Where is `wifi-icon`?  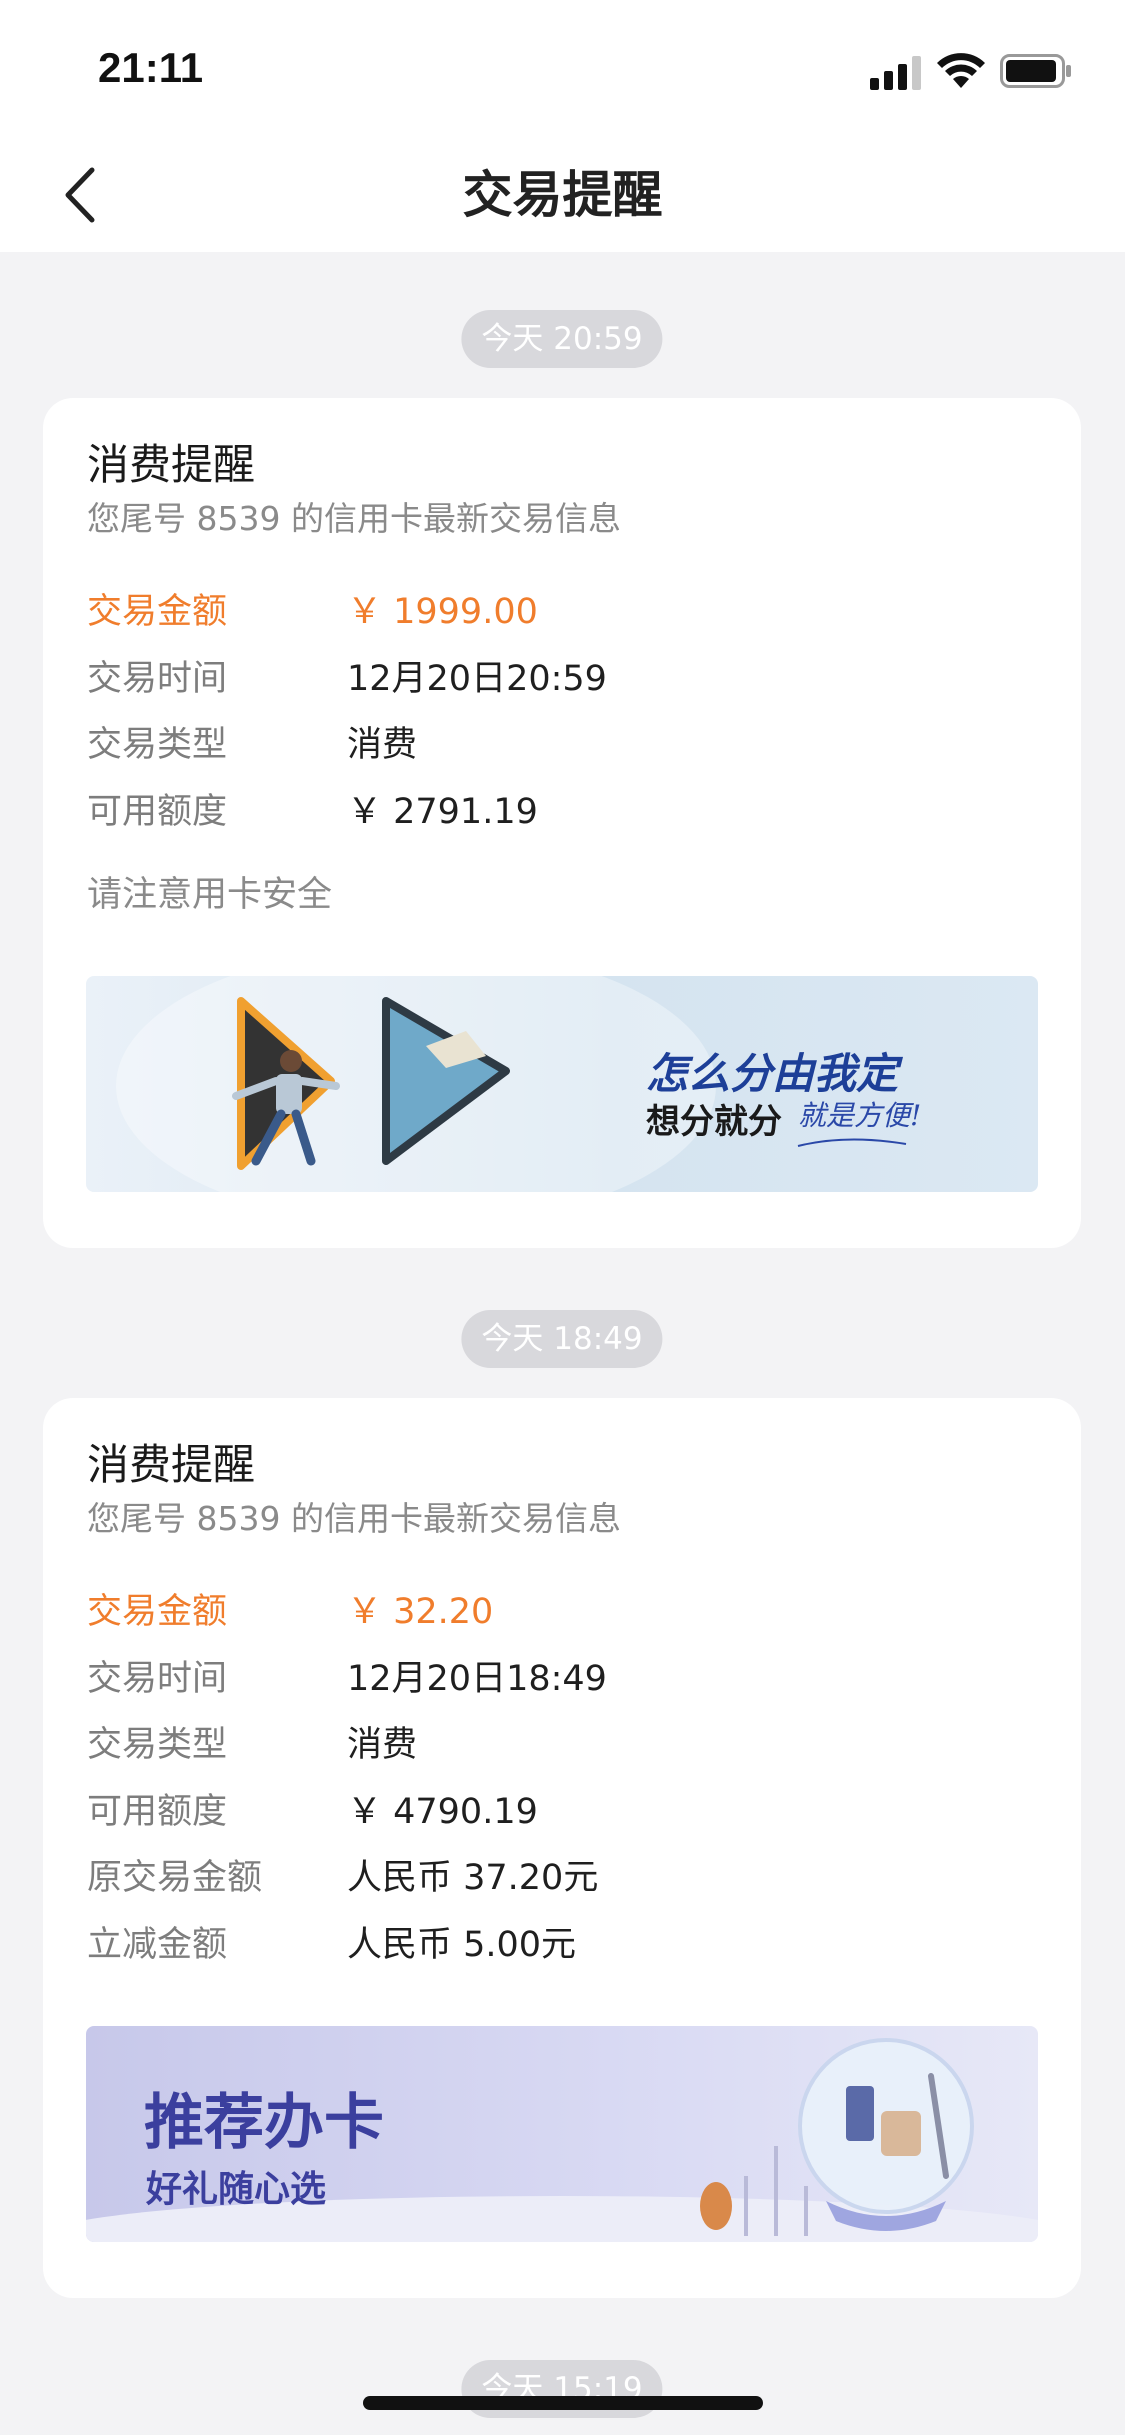 wifi-icon is located at coordinates (961, 70).